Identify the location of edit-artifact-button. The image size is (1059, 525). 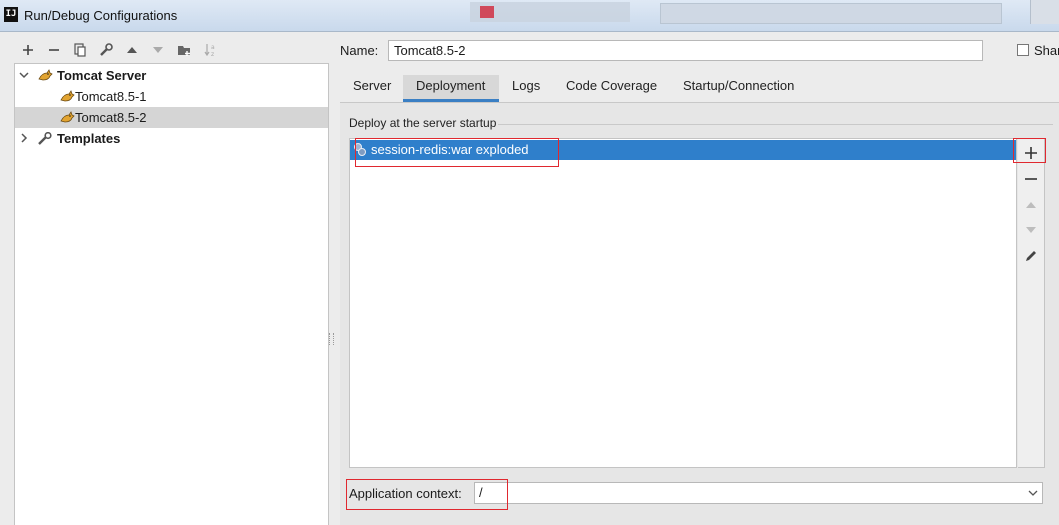
(1031, 256).